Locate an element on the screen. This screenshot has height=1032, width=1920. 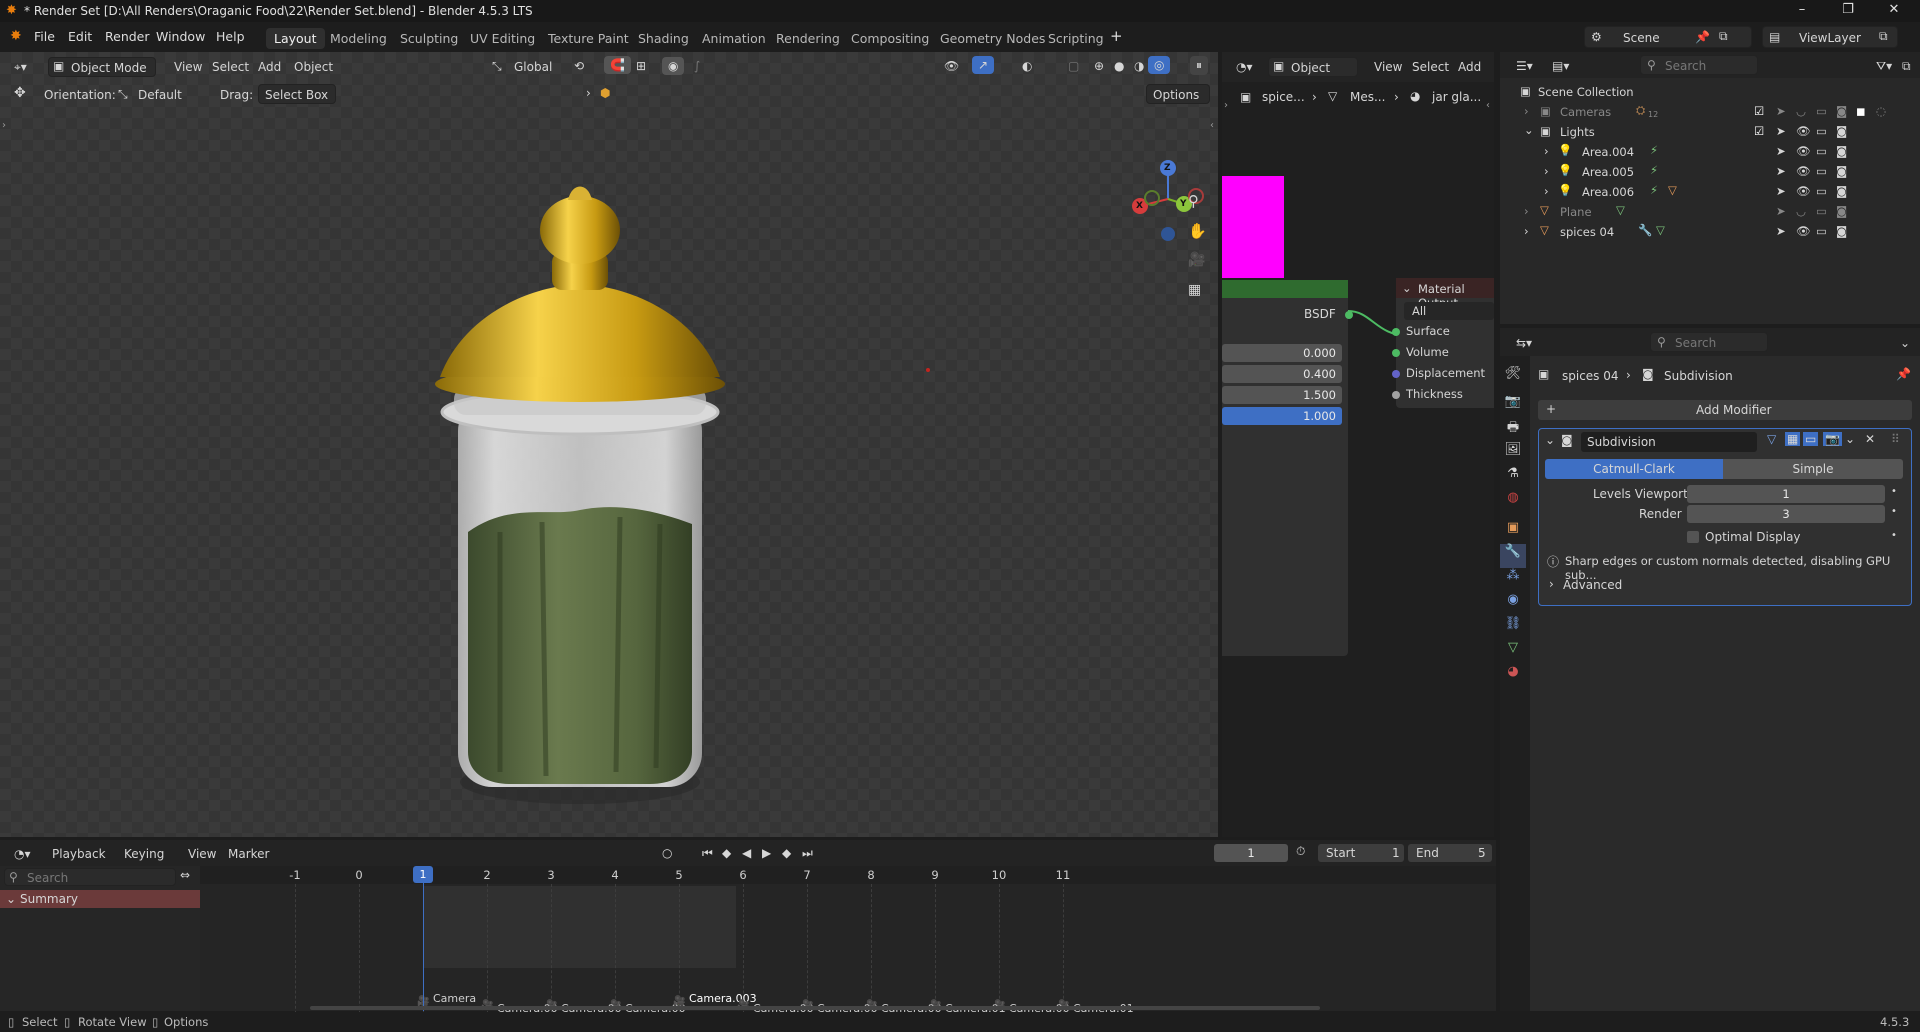
transform-orientation-value: Global is located at coordinates (533, 67).